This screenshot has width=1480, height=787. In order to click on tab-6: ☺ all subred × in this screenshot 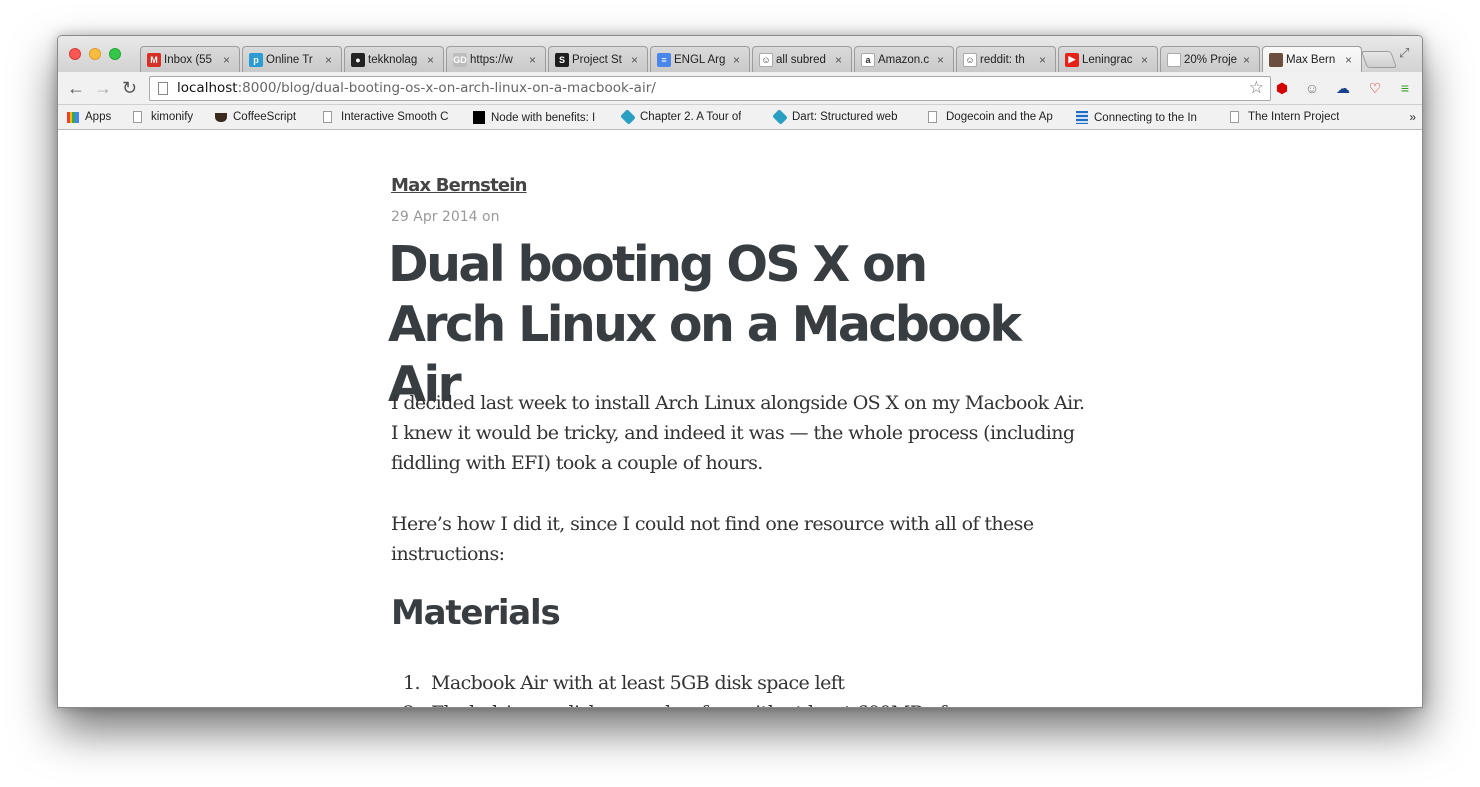, I will do `click(802, 59)`.